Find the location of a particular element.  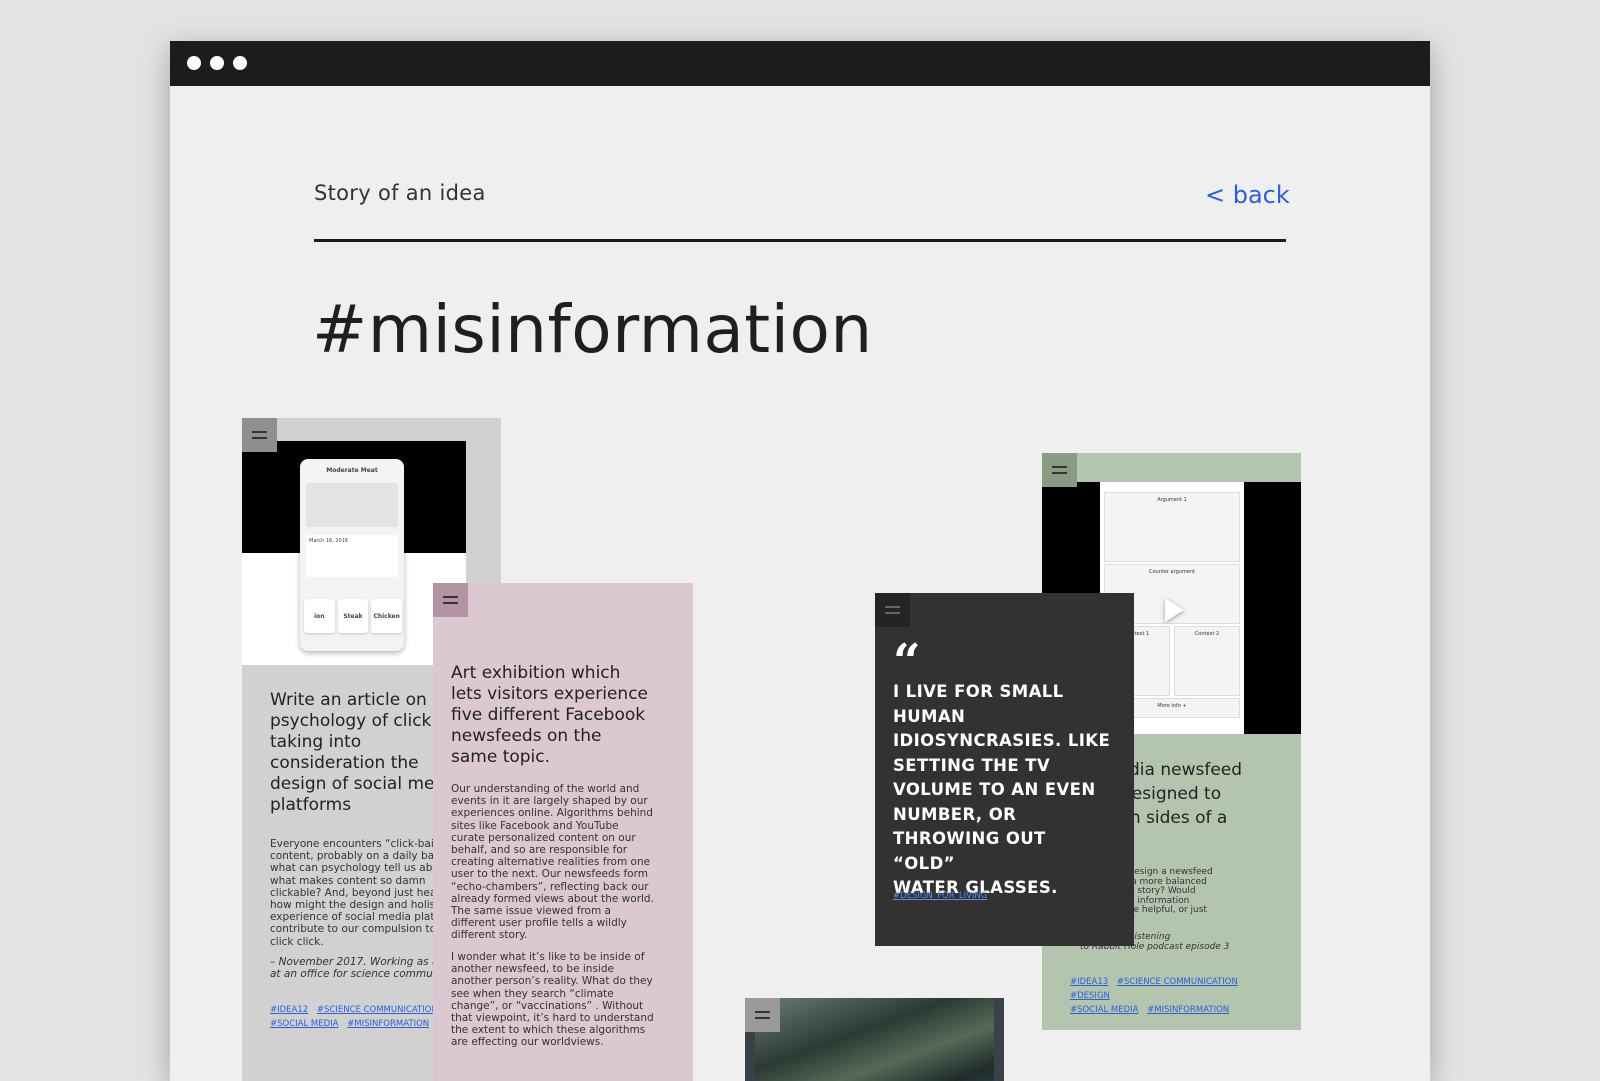

phone-app-title: Moderate Meat is located at coordinates (352, 470).